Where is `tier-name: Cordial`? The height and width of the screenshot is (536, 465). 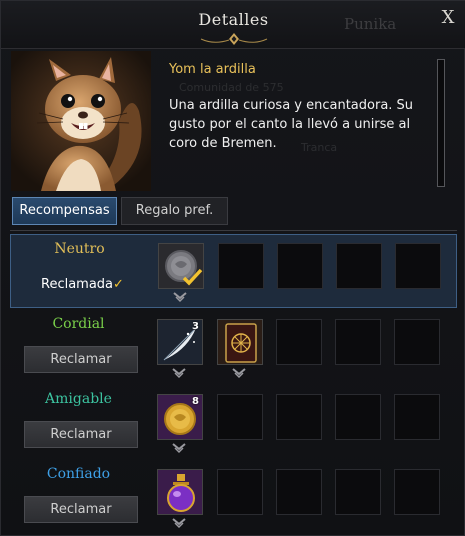
tier-name: Cordial is located at coordinates (78, 324).